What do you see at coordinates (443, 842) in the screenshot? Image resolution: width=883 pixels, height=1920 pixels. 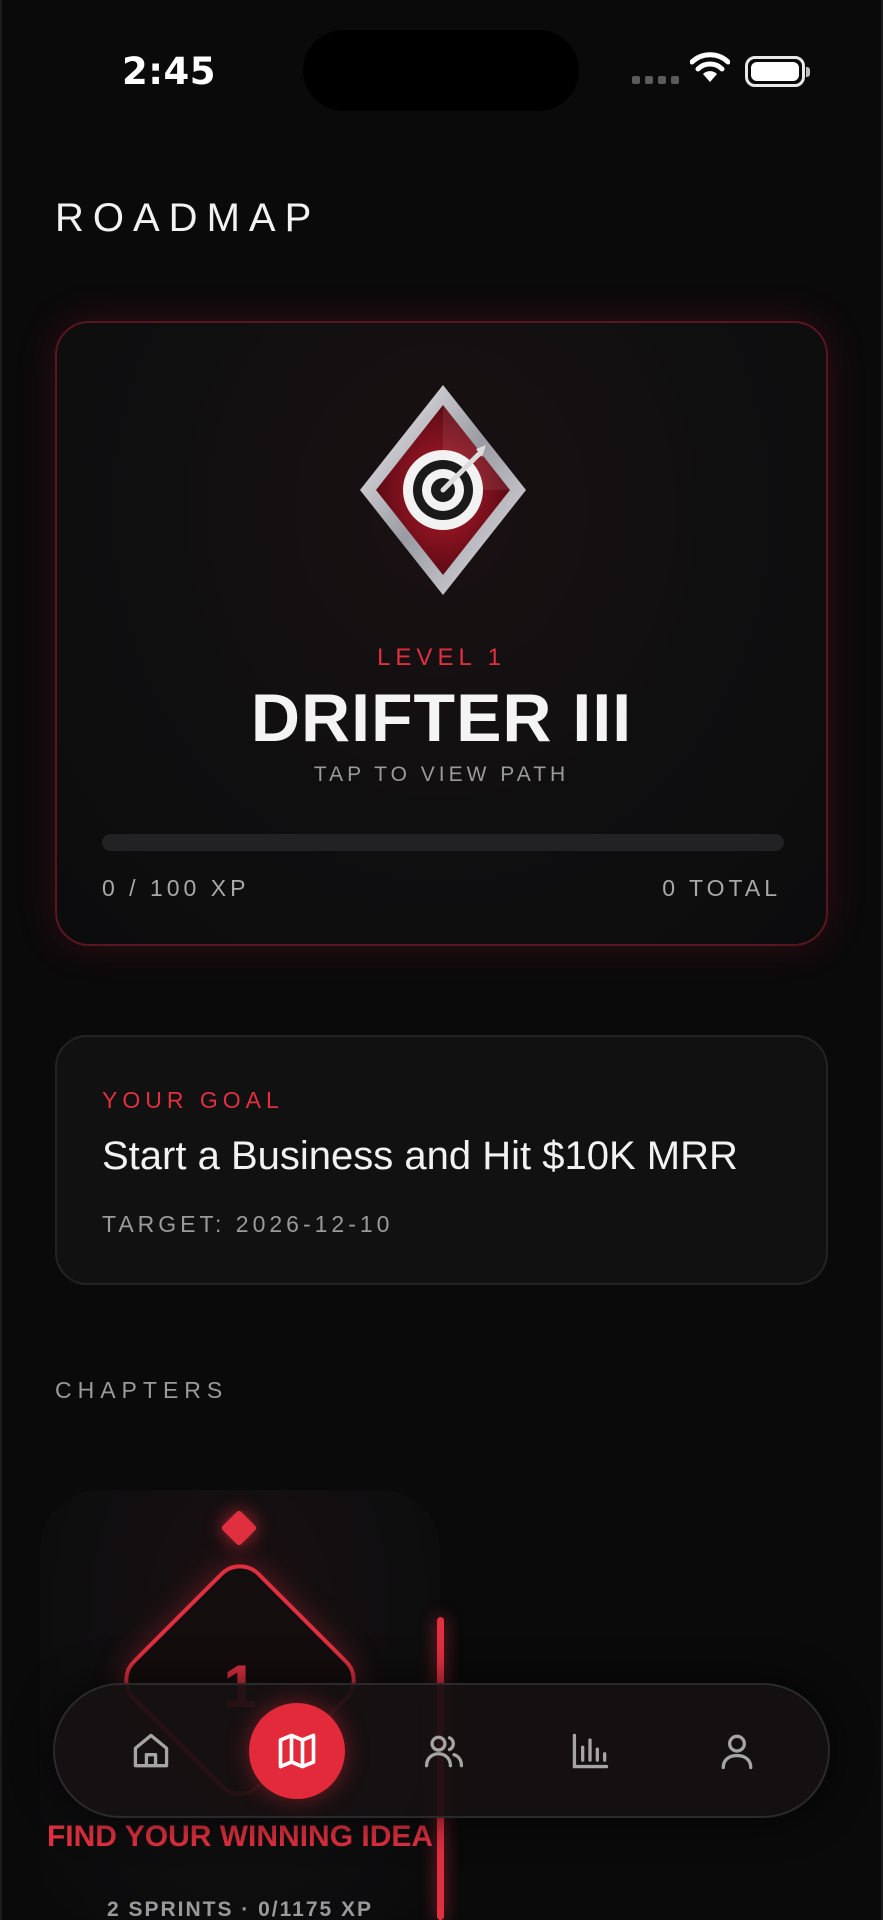 I see `xp-progress-bar` at bounding box center [443, 842].